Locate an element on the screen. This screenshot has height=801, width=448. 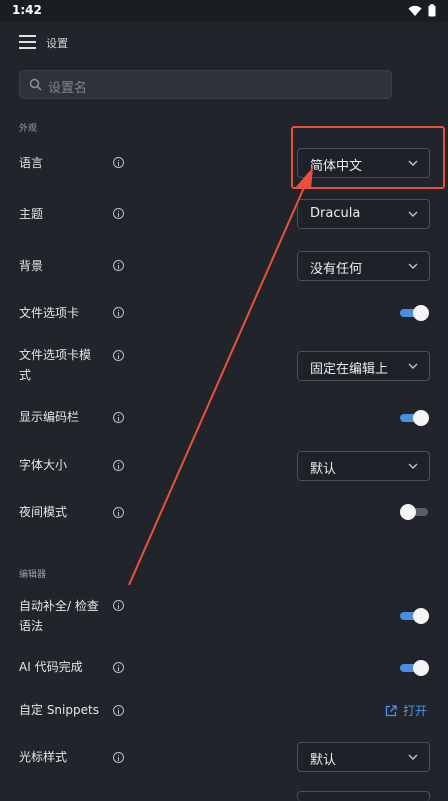
open-snippets-link: 打开 is located at coordinates (406, 710).